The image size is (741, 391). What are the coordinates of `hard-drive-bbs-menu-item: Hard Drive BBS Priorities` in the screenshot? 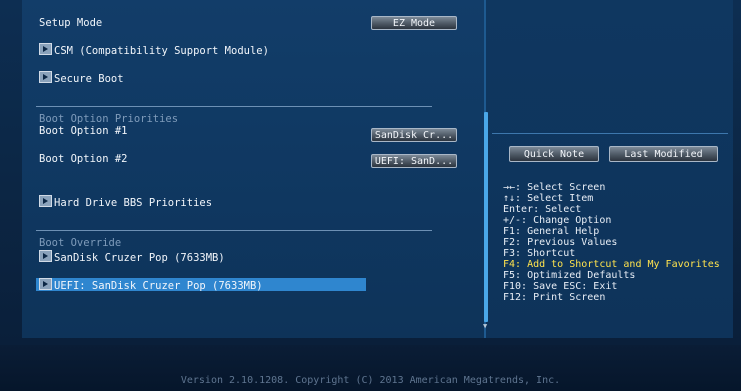 It's located at (125, 202).